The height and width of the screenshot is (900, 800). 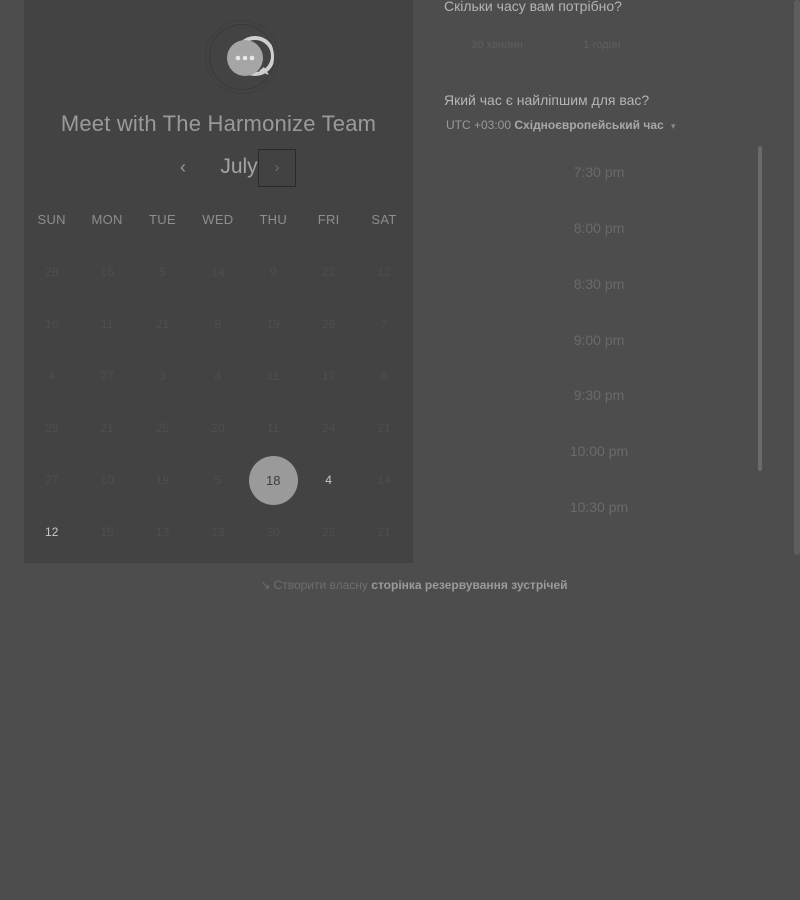 What do you see at coordinates (52, 272) in the screenshot?
I see `calendar-day: 28` at bounding box center [52, 272].